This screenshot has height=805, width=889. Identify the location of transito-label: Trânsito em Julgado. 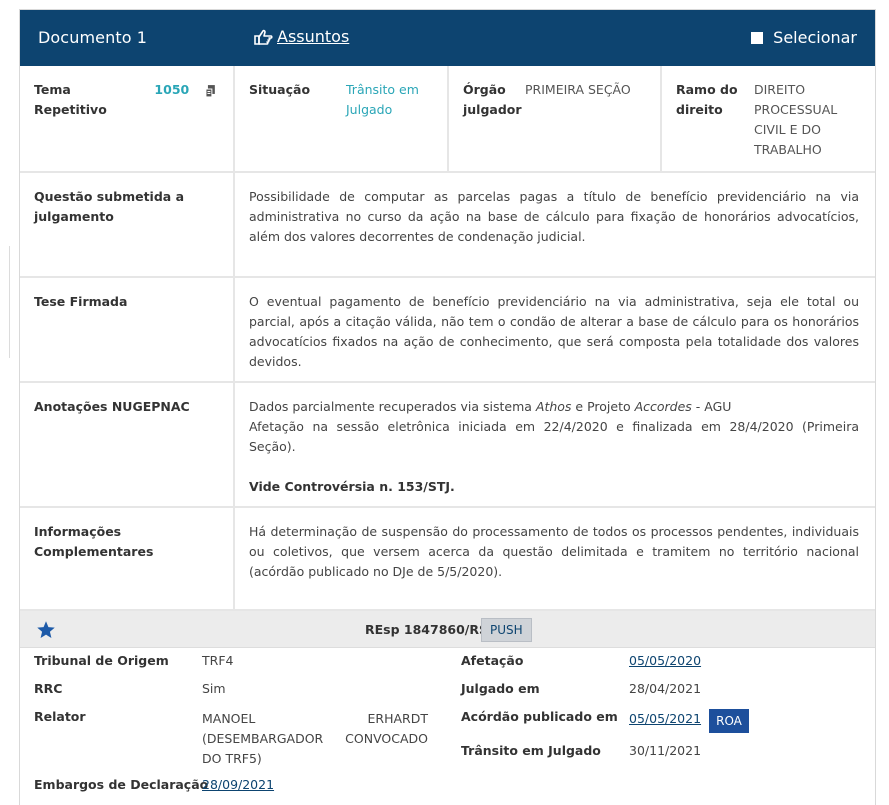
(531, 750).